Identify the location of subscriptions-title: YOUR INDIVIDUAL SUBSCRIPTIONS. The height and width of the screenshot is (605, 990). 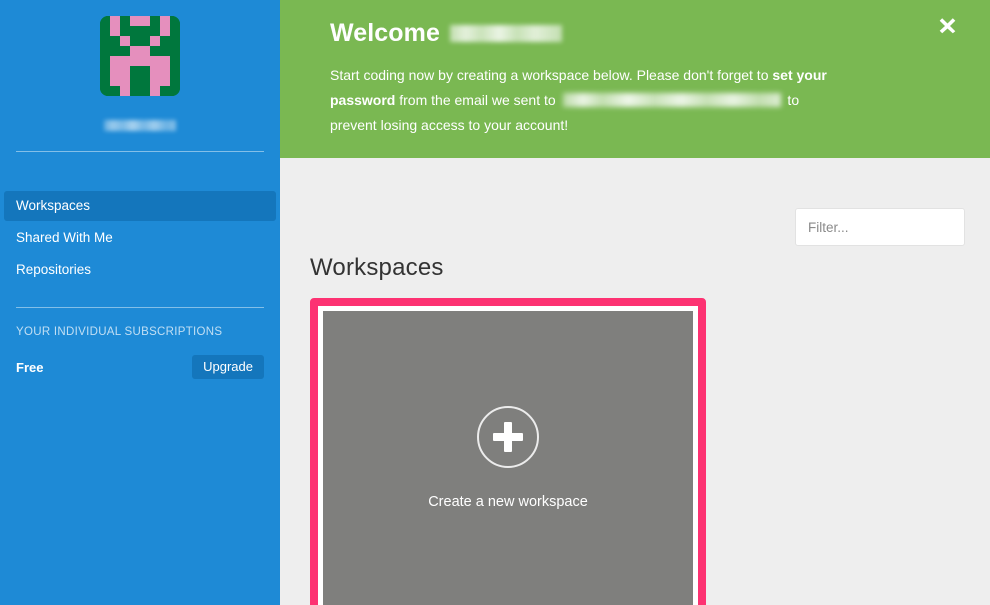
(119, 332).